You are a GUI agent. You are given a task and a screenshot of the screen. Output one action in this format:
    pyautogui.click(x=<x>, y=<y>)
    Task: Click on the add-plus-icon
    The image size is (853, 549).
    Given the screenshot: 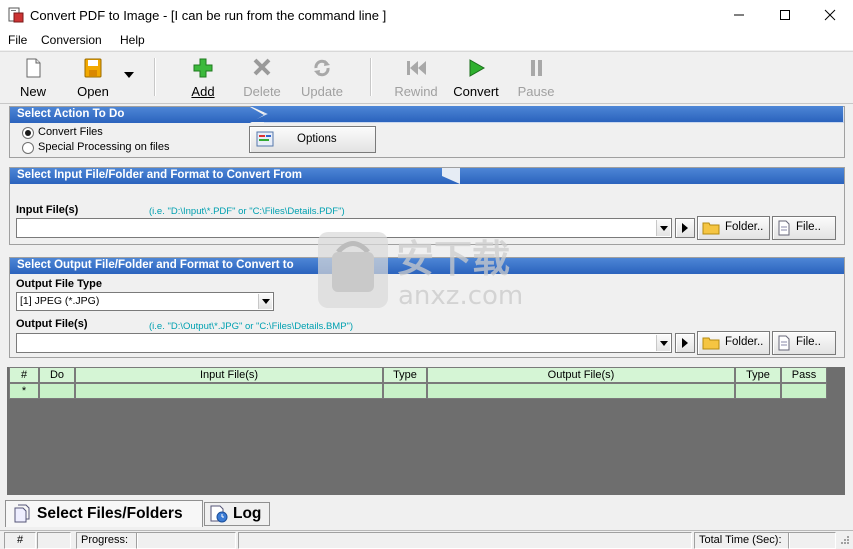 What is the action you would take?
    pyautogui.click(x=203, y=68)
    